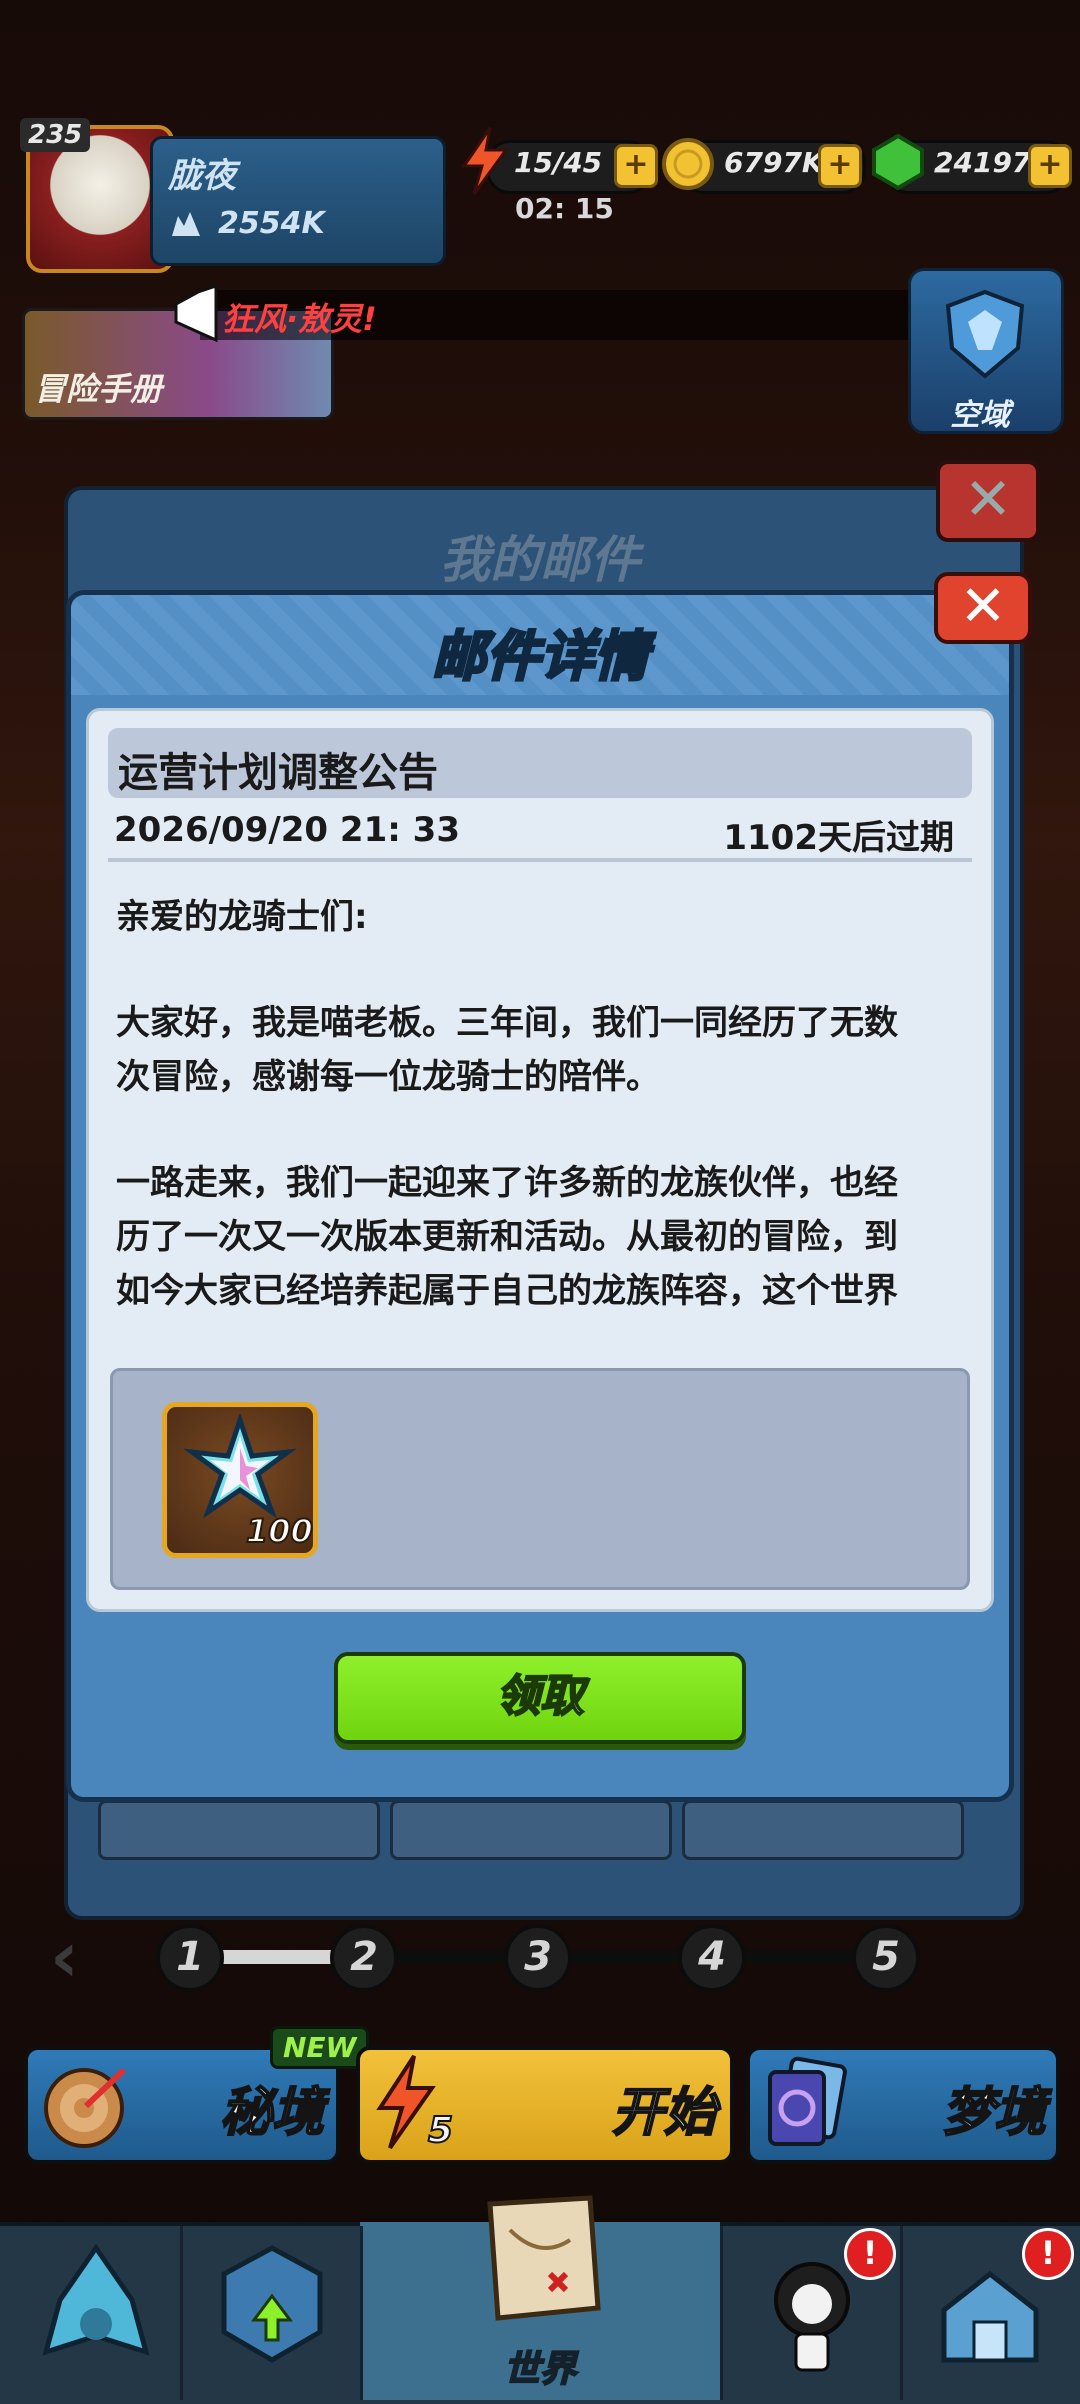 The image size is (1080, 2404). What do you see at coordinates (271, 223) in the screenshot?
I see `player-power: 2554K` at bounding box center [271, 223].